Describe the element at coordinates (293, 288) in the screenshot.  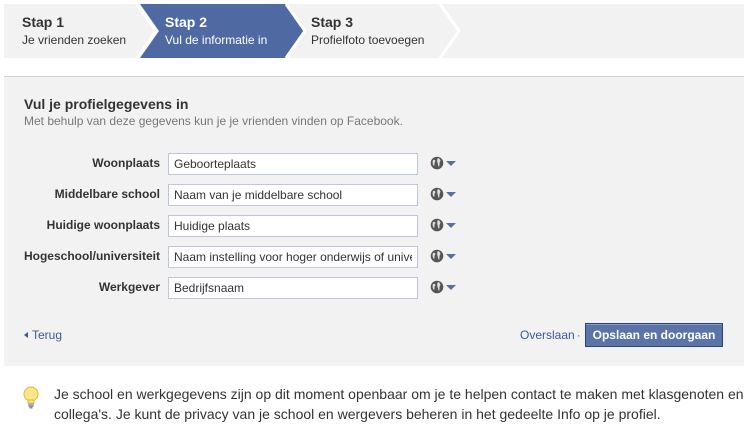
I see `werkgever-input` at that location.